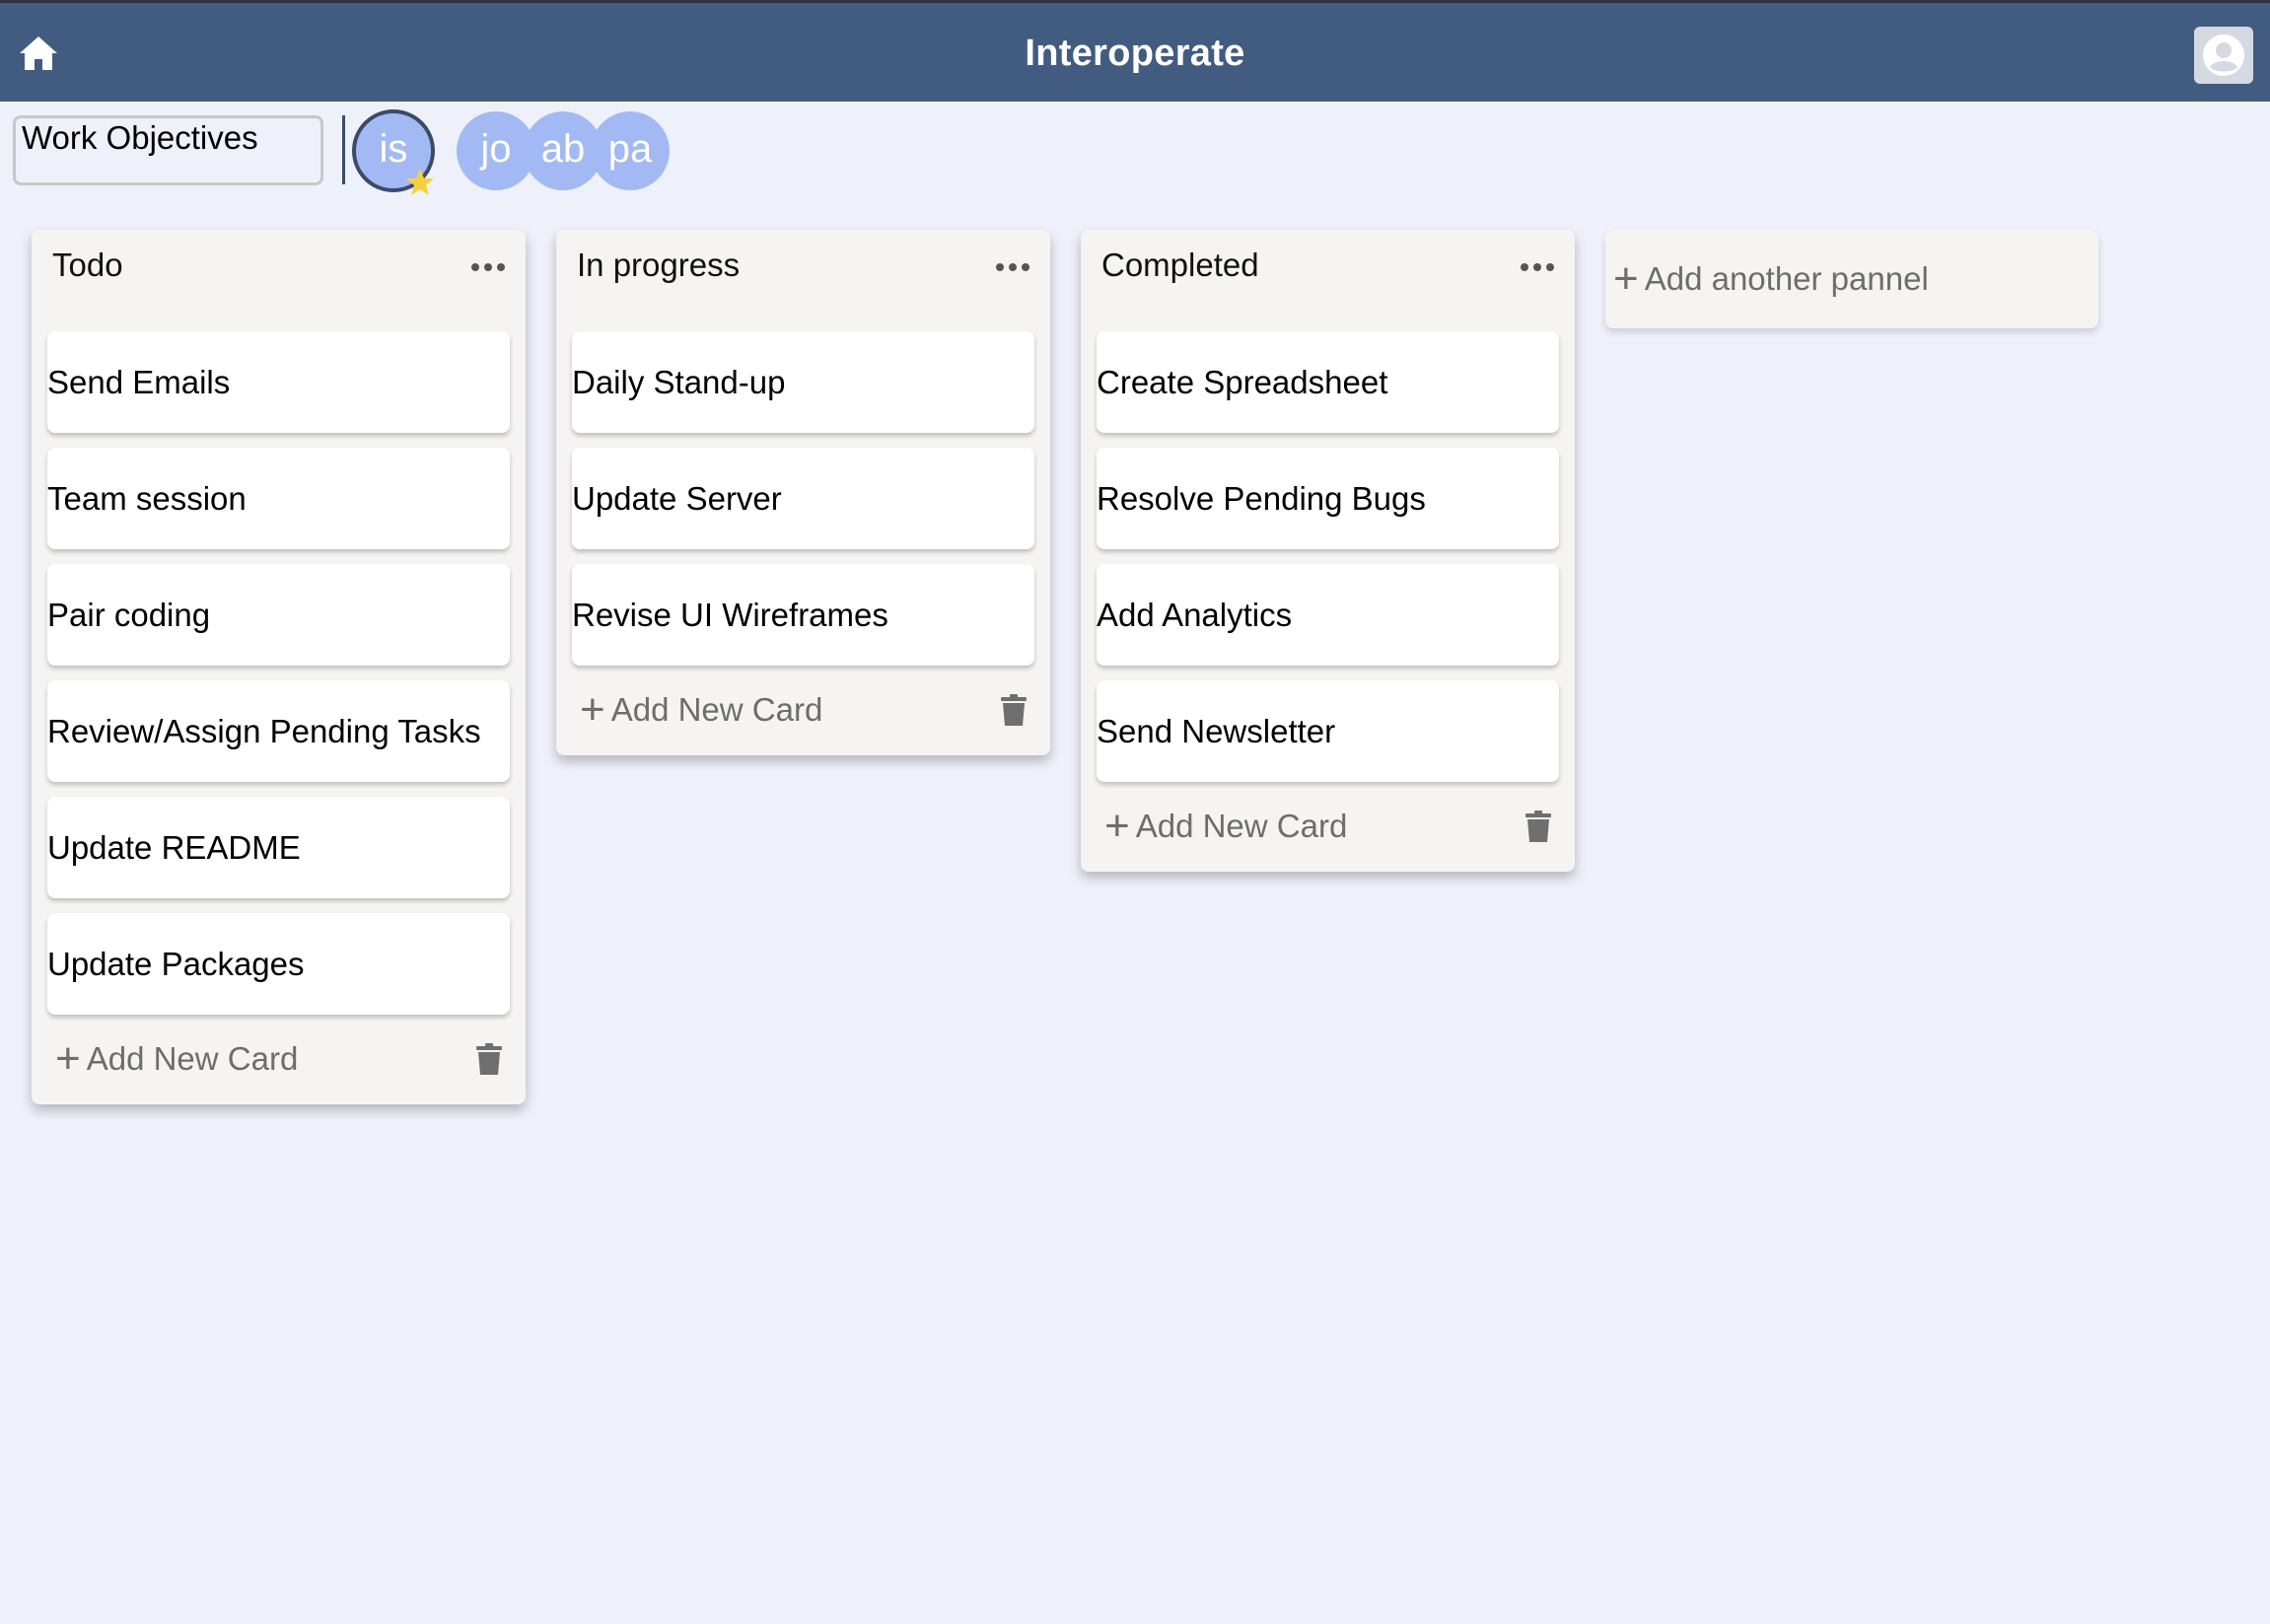 The image size is (2270, 1624). I want to click on card-title: Send Newsletter, so click(1216, 730).